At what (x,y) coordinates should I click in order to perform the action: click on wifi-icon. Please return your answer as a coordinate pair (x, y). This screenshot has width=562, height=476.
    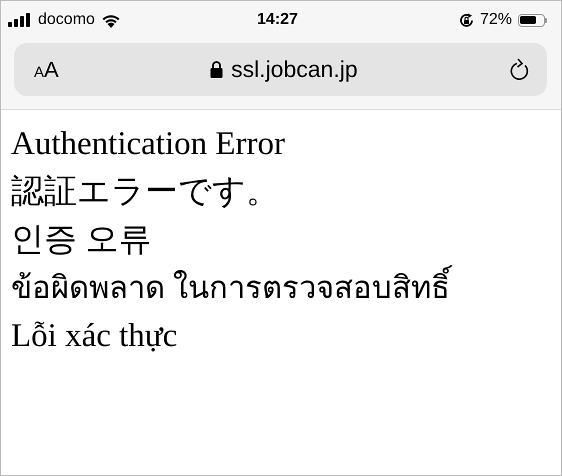
    Looking at the image, I should click on (110, 20).